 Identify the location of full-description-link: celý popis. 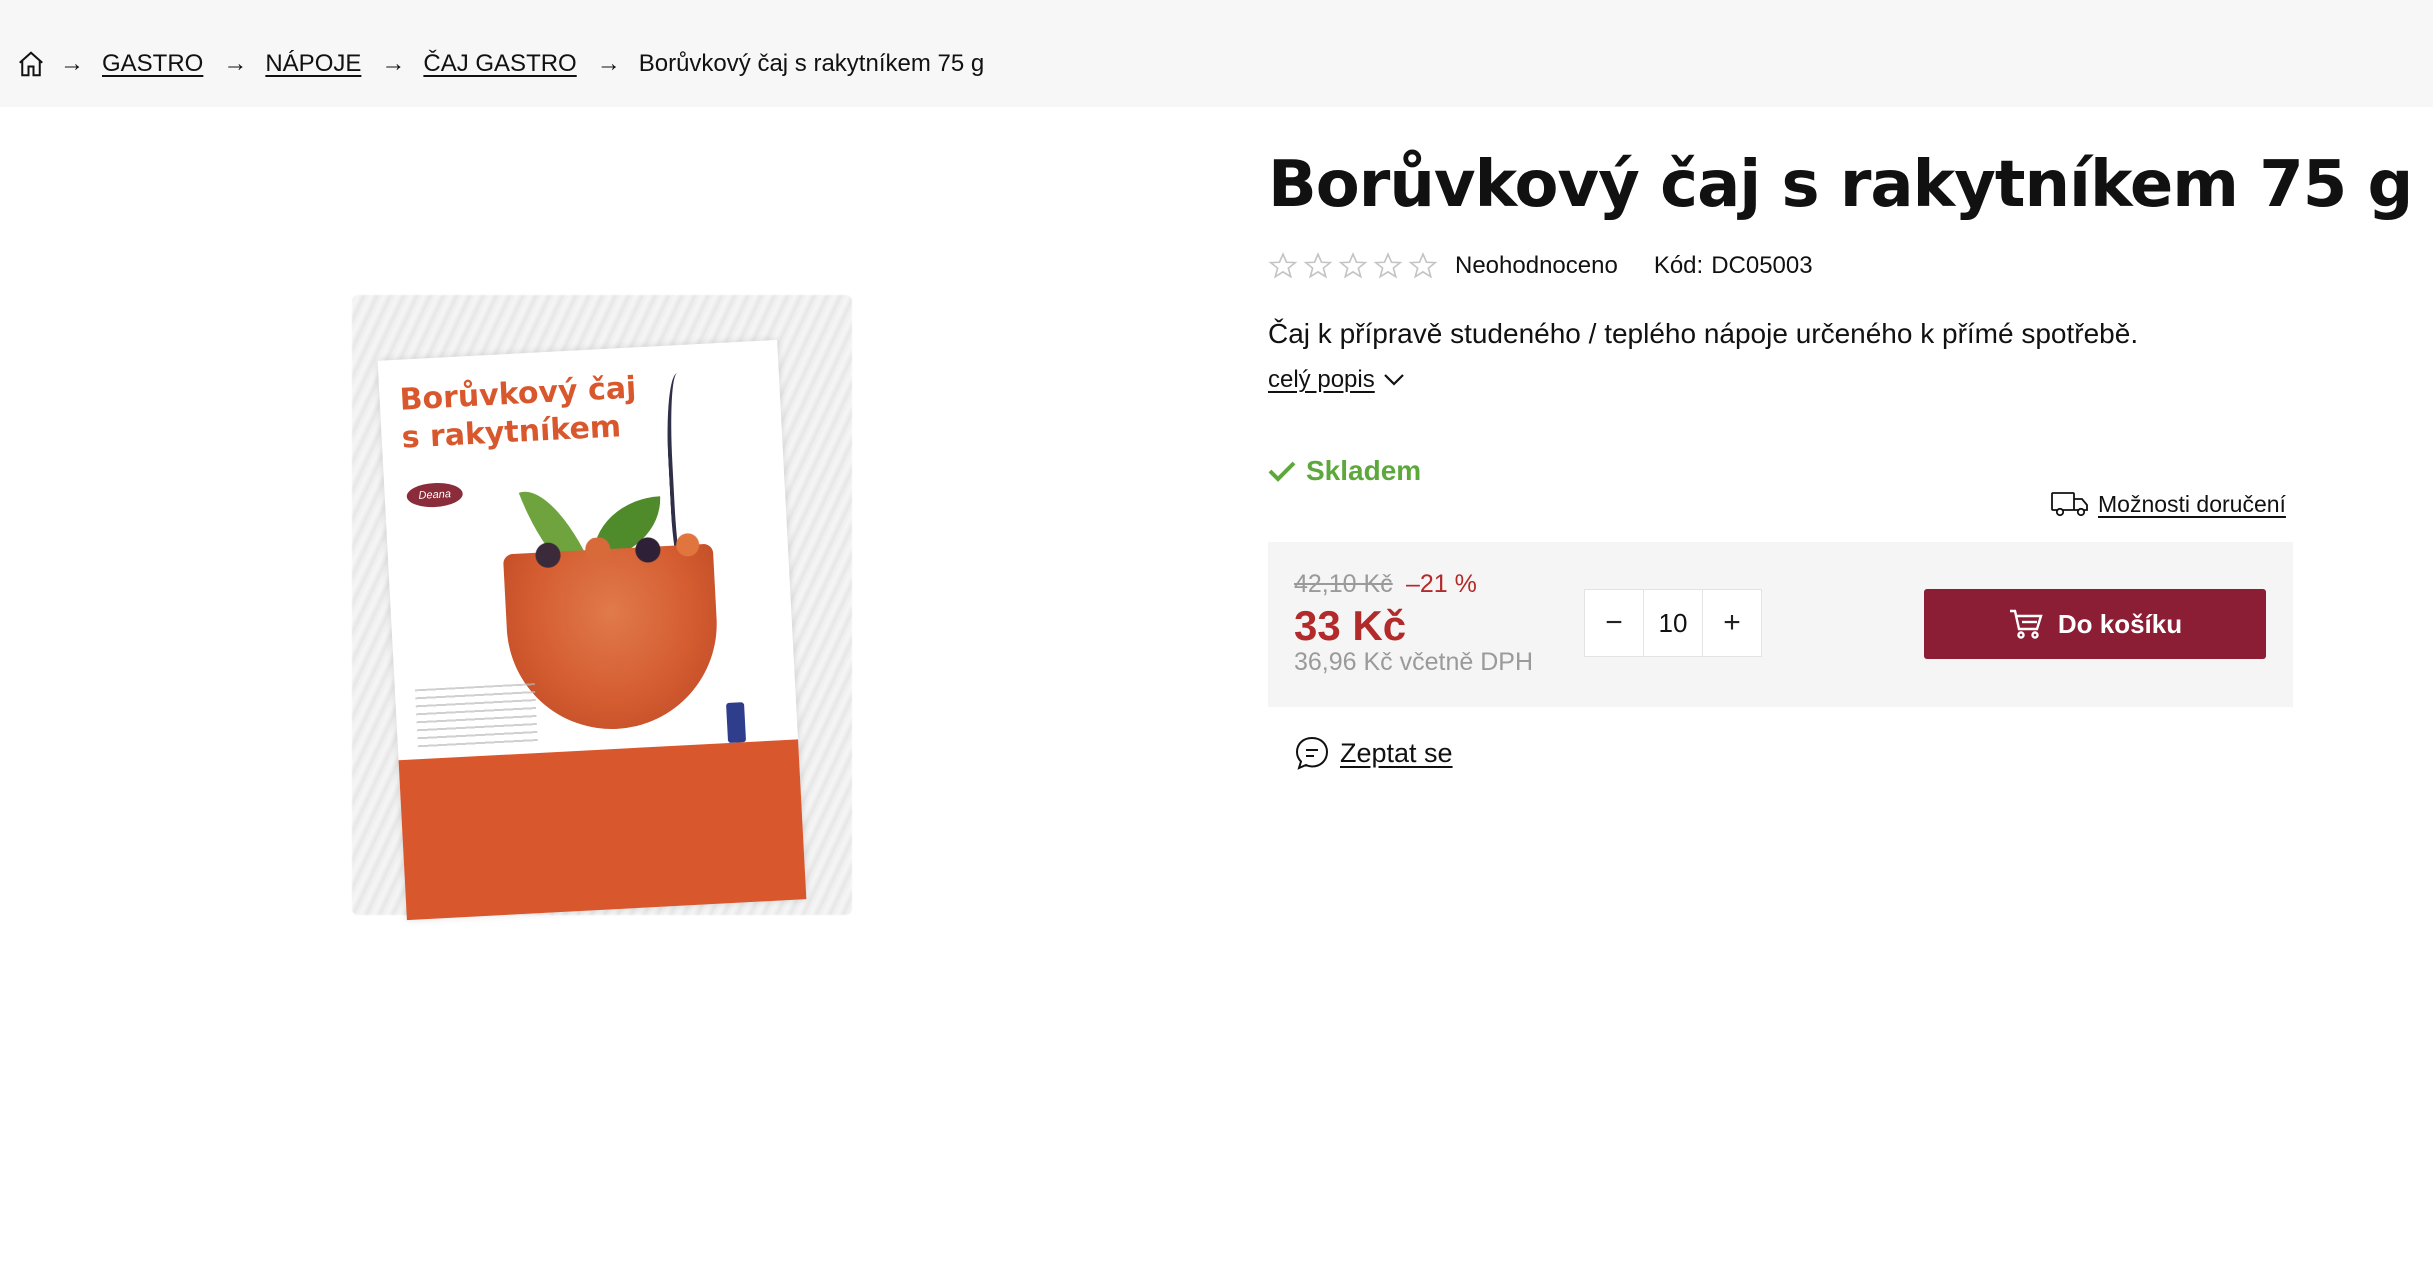
(1336, 380).